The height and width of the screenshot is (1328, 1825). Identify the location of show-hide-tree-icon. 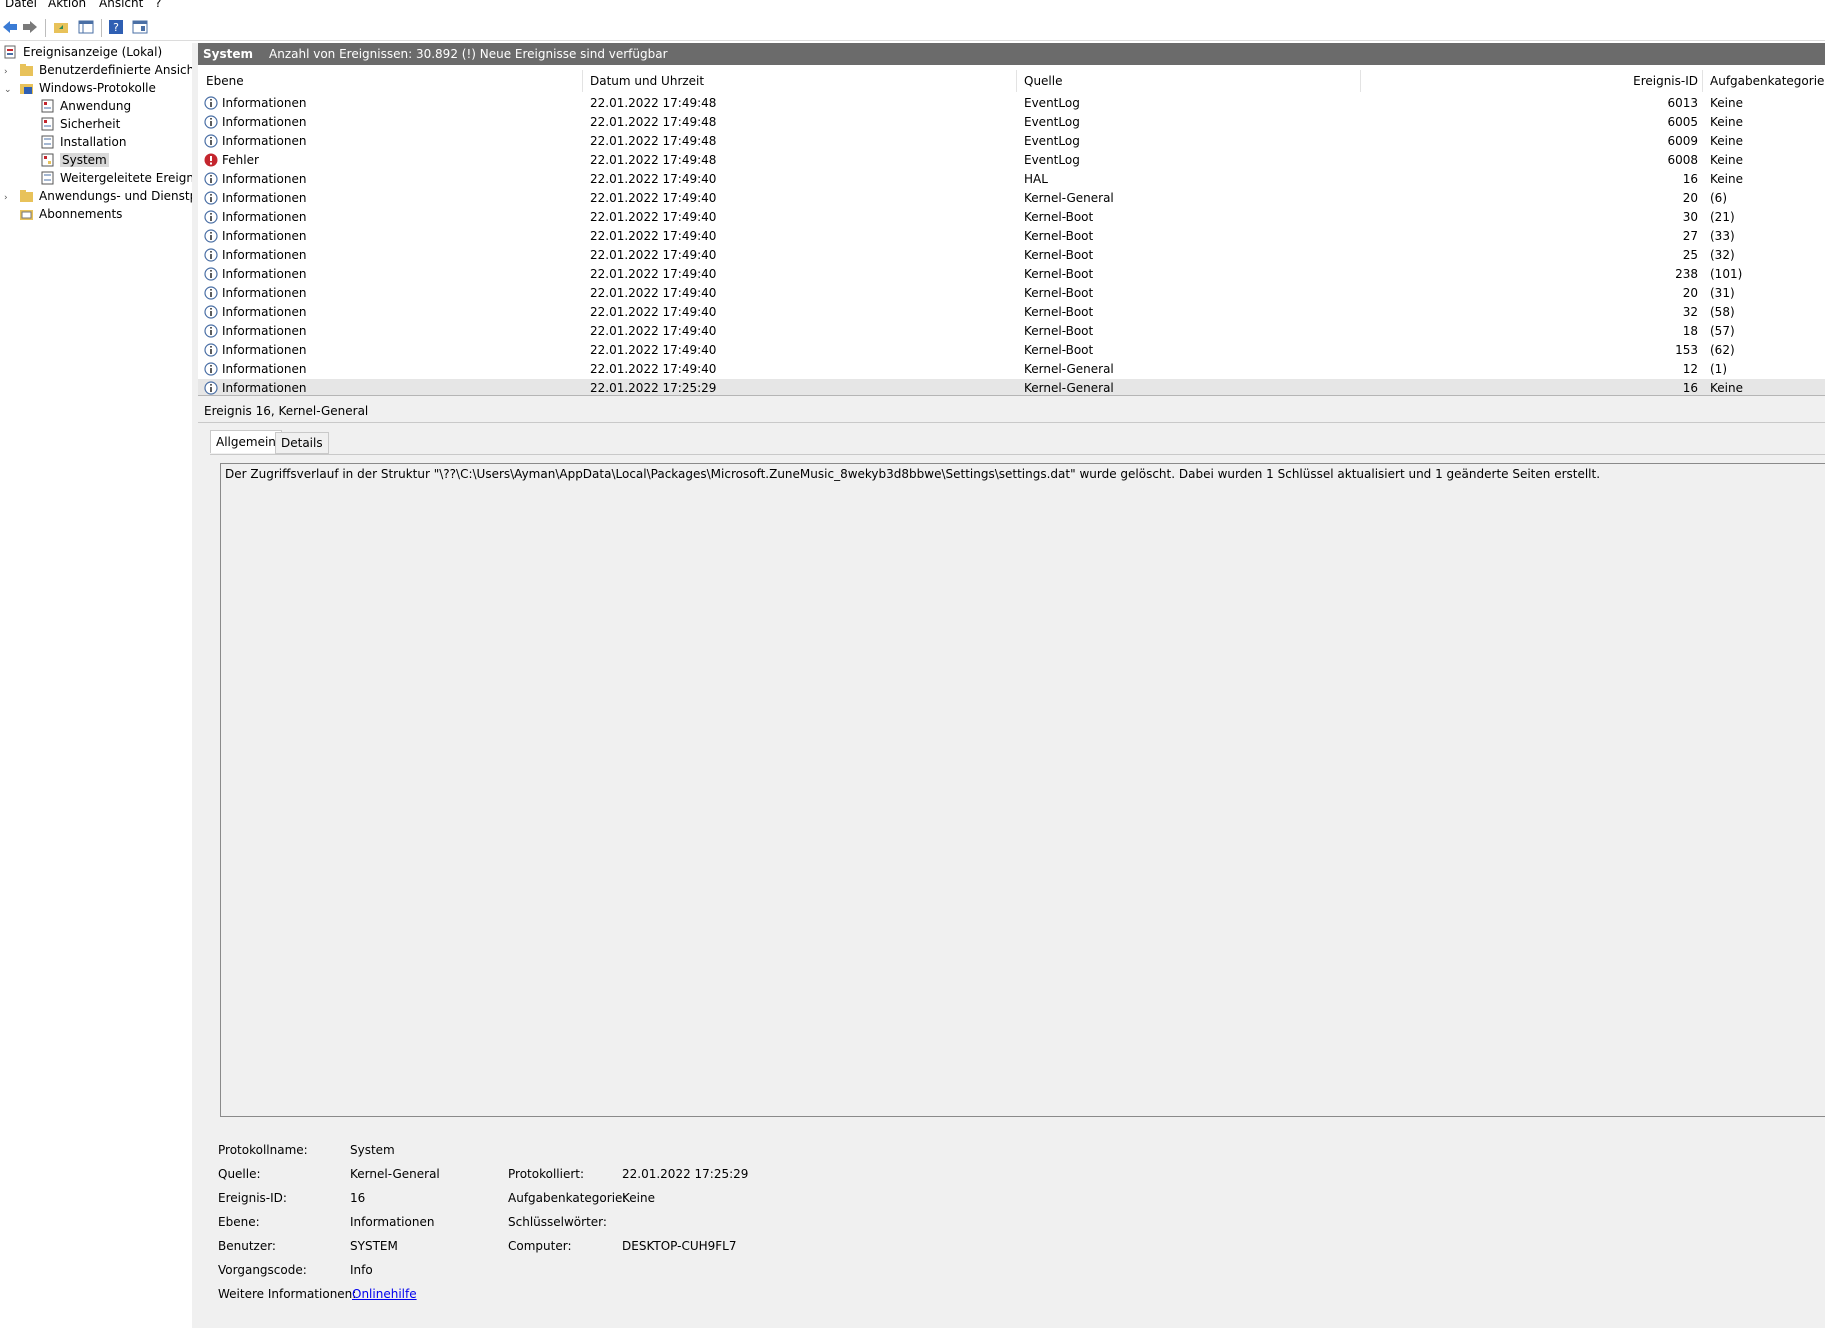
(86, 27).